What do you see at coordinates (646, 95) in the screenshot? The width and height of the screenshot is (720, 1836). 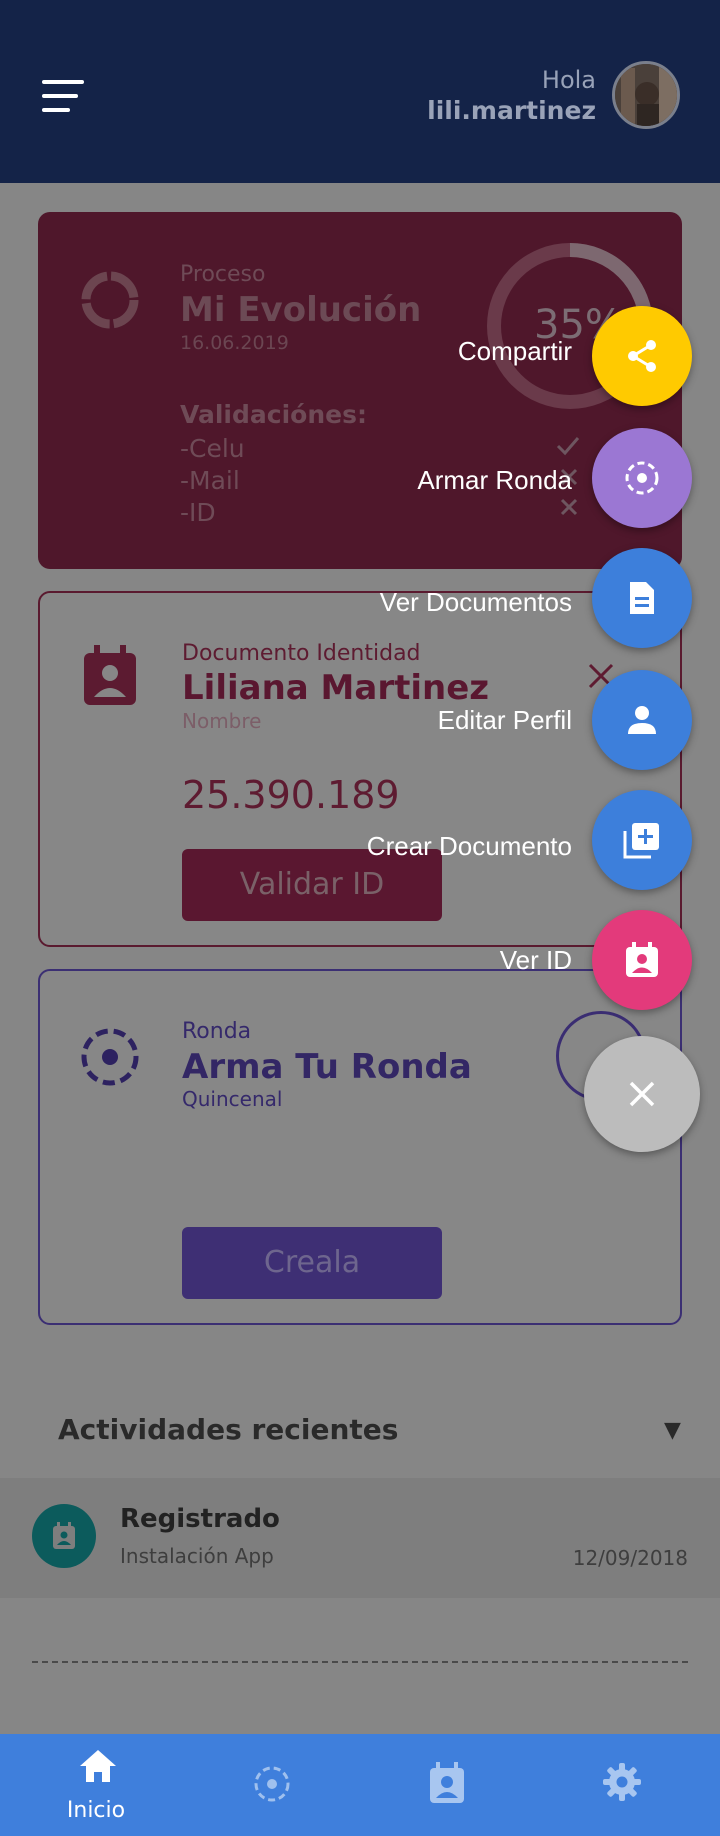 I see `avatar` at bounding box center [646, 95].